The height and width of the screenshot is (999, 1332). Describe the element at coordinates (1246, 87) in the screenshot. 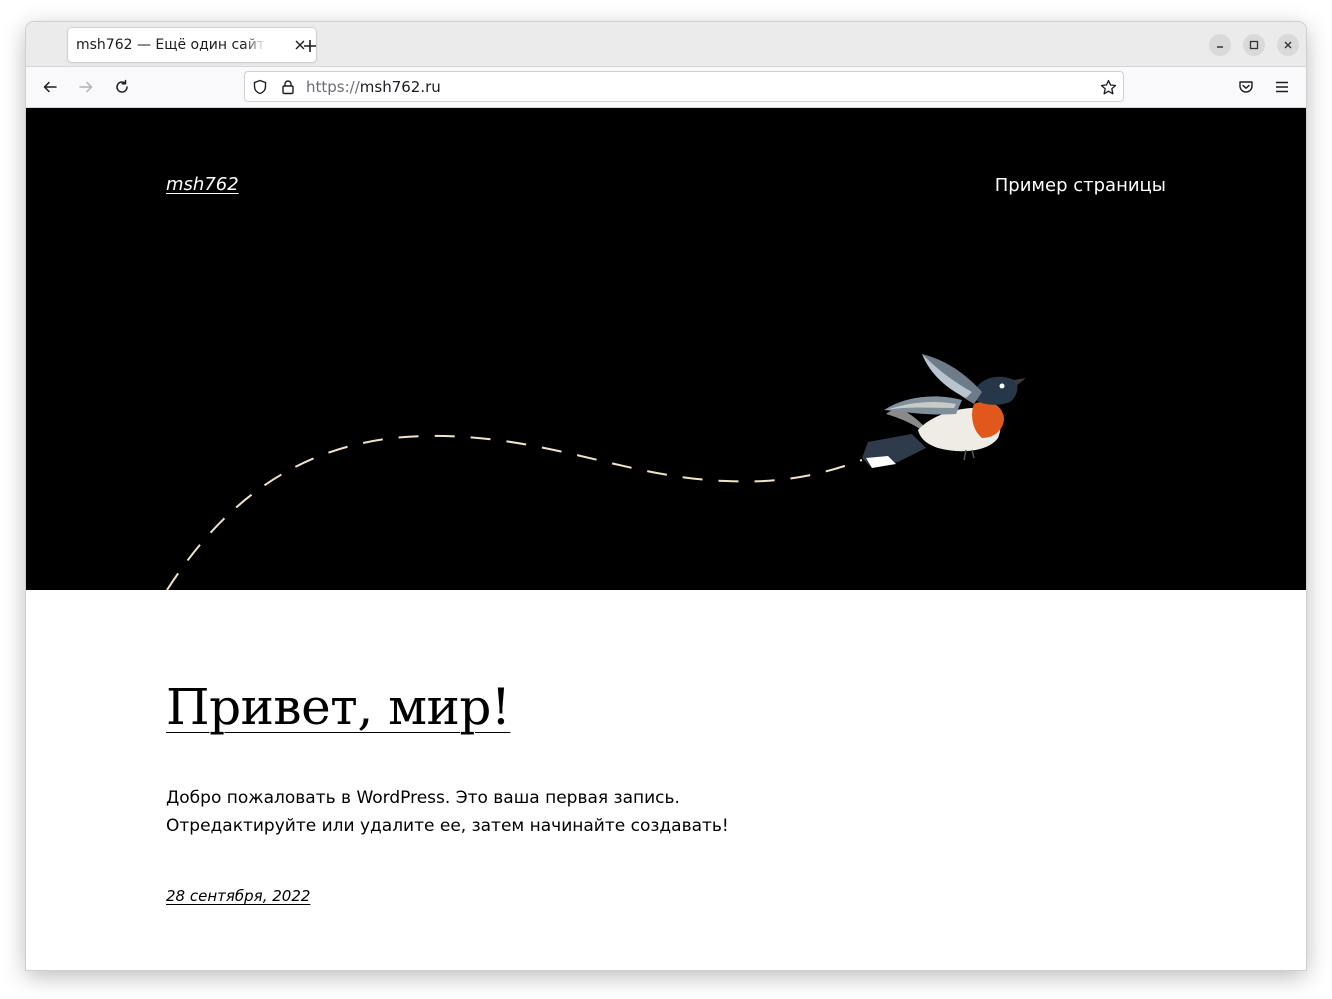

I see `pocket-icon` at that location.